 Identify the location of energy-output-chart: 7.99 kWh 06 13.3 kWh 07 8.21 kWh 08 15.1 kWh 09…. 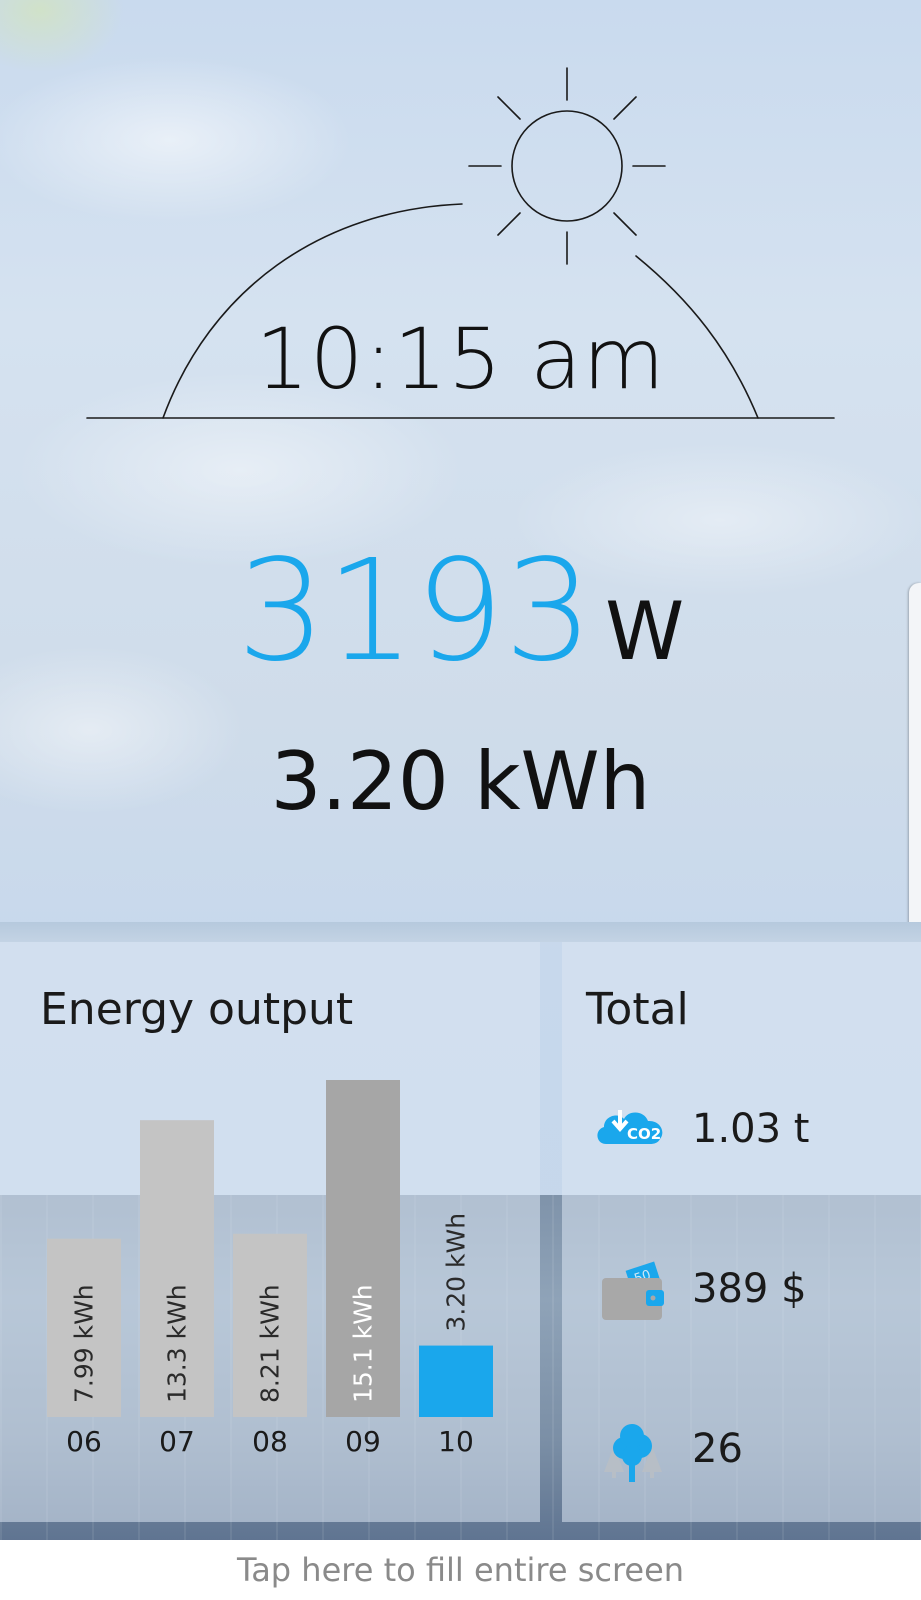
(270, 1269).